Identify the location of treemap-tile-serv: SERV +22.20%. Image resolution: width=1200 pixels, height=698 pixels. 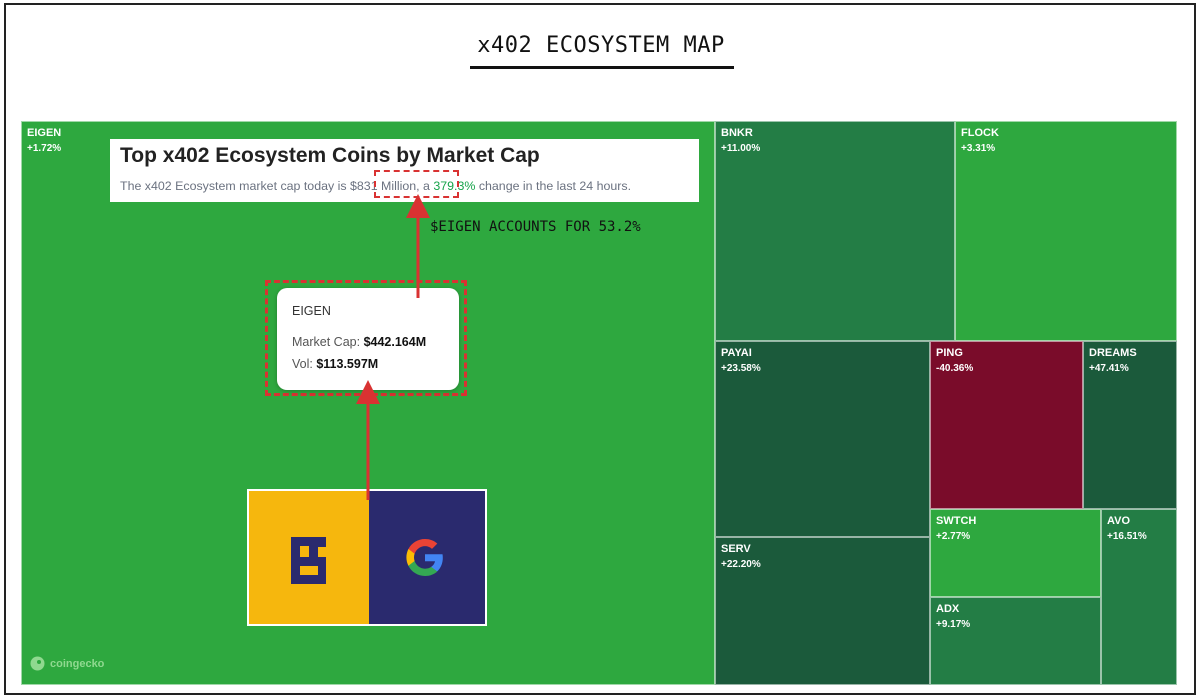
(822, 611).